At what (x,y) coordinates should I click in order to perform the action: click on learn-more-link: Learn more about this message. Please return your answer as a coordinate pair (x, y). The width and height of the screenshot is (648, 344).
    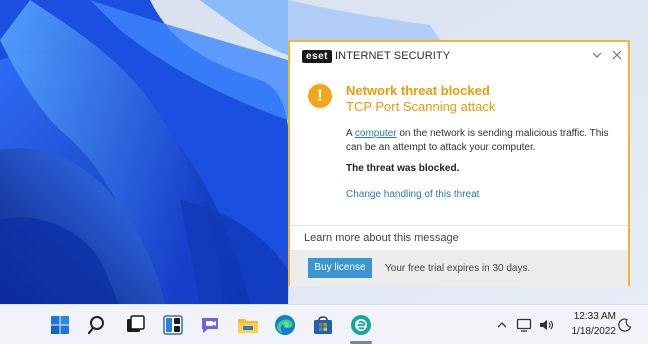
    Looking at the image, I should click on (381, 238).